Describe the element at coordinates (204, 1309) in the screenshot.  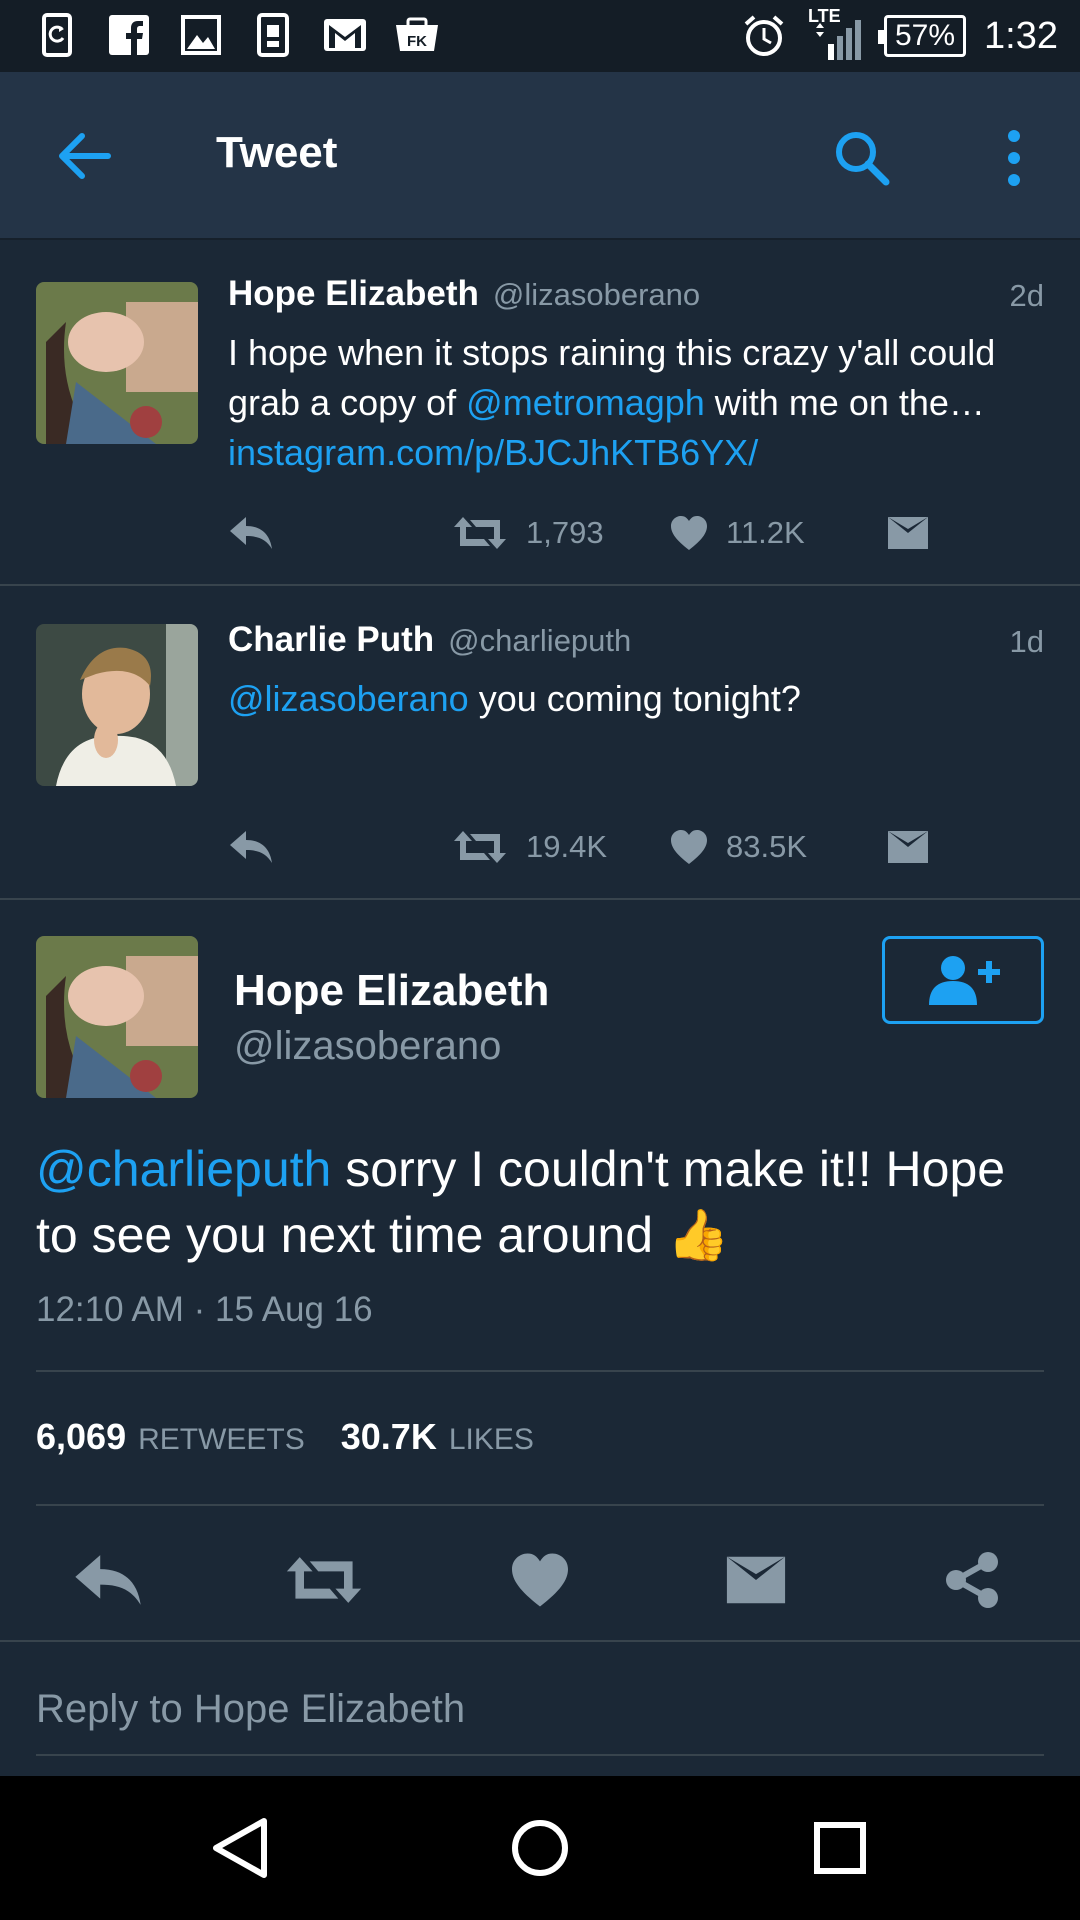
I see `tweet-timestamp: 12:10 AM · 15 Aug 16` at that location.